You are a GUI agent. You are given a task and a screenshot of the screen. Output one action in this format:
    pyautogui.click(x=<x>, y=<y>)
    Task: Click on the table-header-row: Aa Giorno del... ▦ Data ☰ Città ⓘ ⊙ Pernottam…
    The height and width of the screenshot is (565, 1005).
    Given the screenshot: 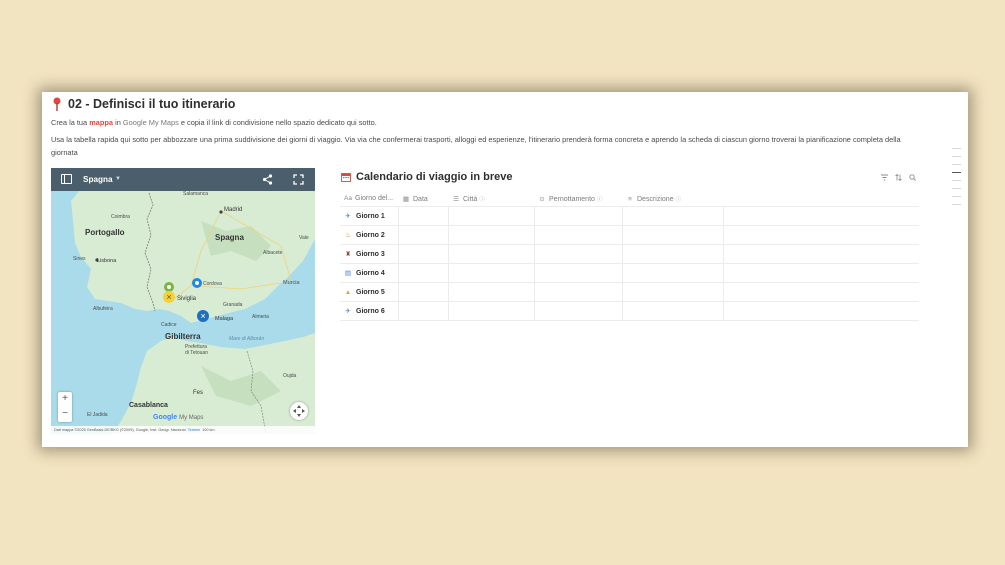 What is the action you would take?
    pyautogui.click(x=629, y=199)
    